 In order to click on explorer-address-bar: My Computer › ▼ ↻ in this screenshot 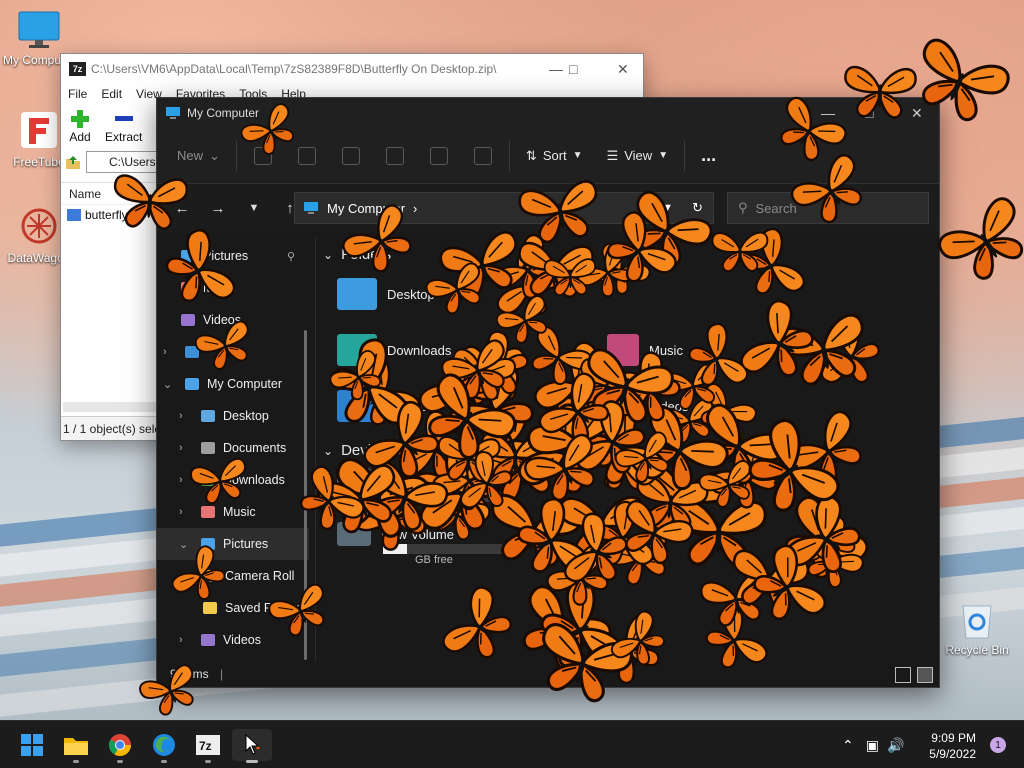, I will do `click(504, 208)`.